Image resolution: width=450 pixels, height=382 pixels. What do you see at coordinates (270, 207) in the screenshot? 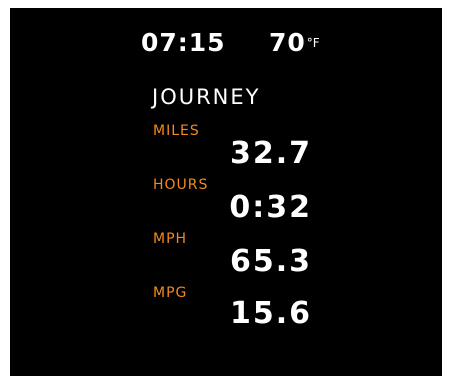
I see `hours-value: 0:32` at bounding box center [270, 207].